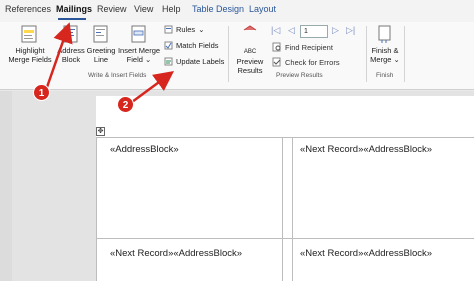 Image resolution: width=474 pixels, height=281 pixels. What do you see at coordinates (125, 104) in the screenshot?
I see `annotation-badge-2: 2` at bounding box center [125, 104].